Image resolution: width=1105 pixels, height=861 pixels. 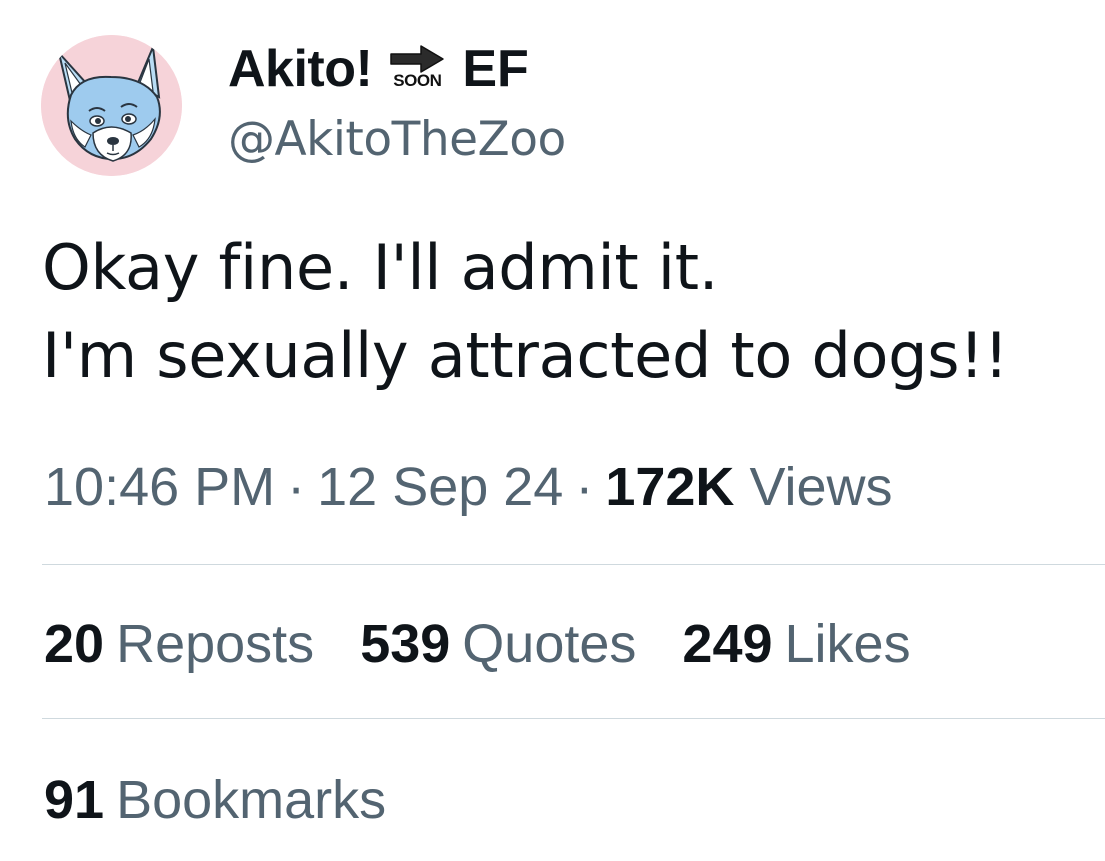 I want to click on tweet-meta: 10:46 PM · 12 Sep 24 · 172K Views, so click(x=468, y=487).